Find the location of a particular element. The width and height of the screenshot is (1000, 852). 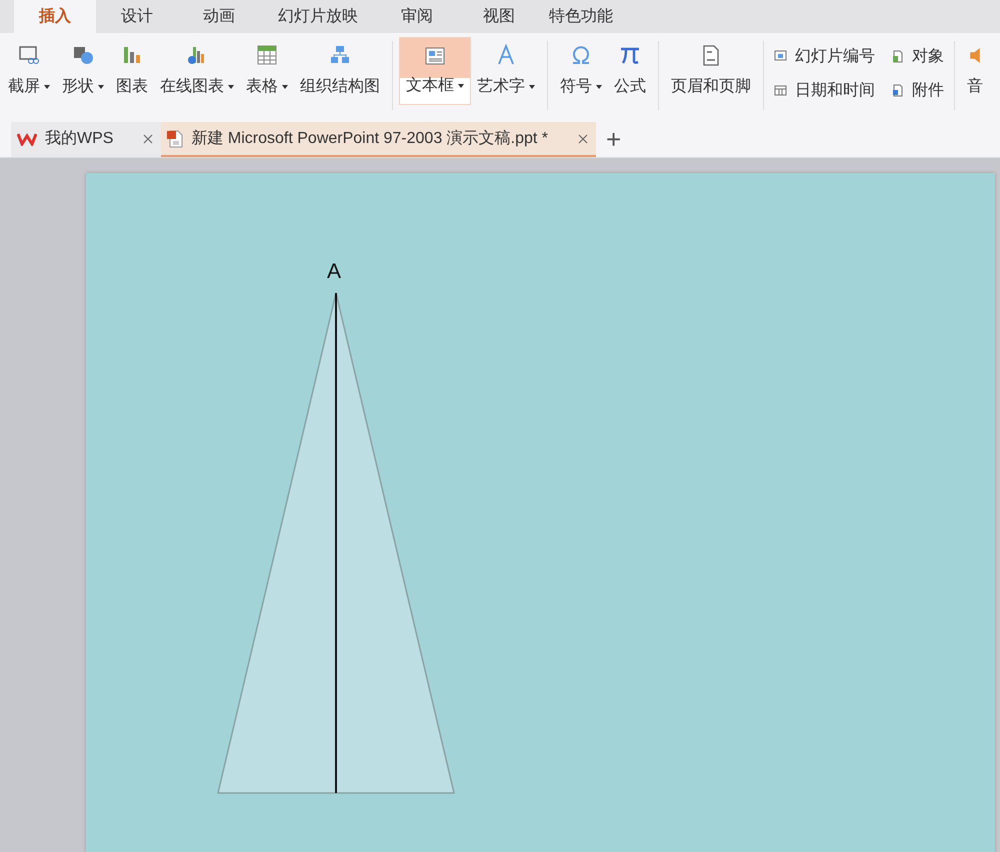

speaker-icon is located at coordinates (975, 55).